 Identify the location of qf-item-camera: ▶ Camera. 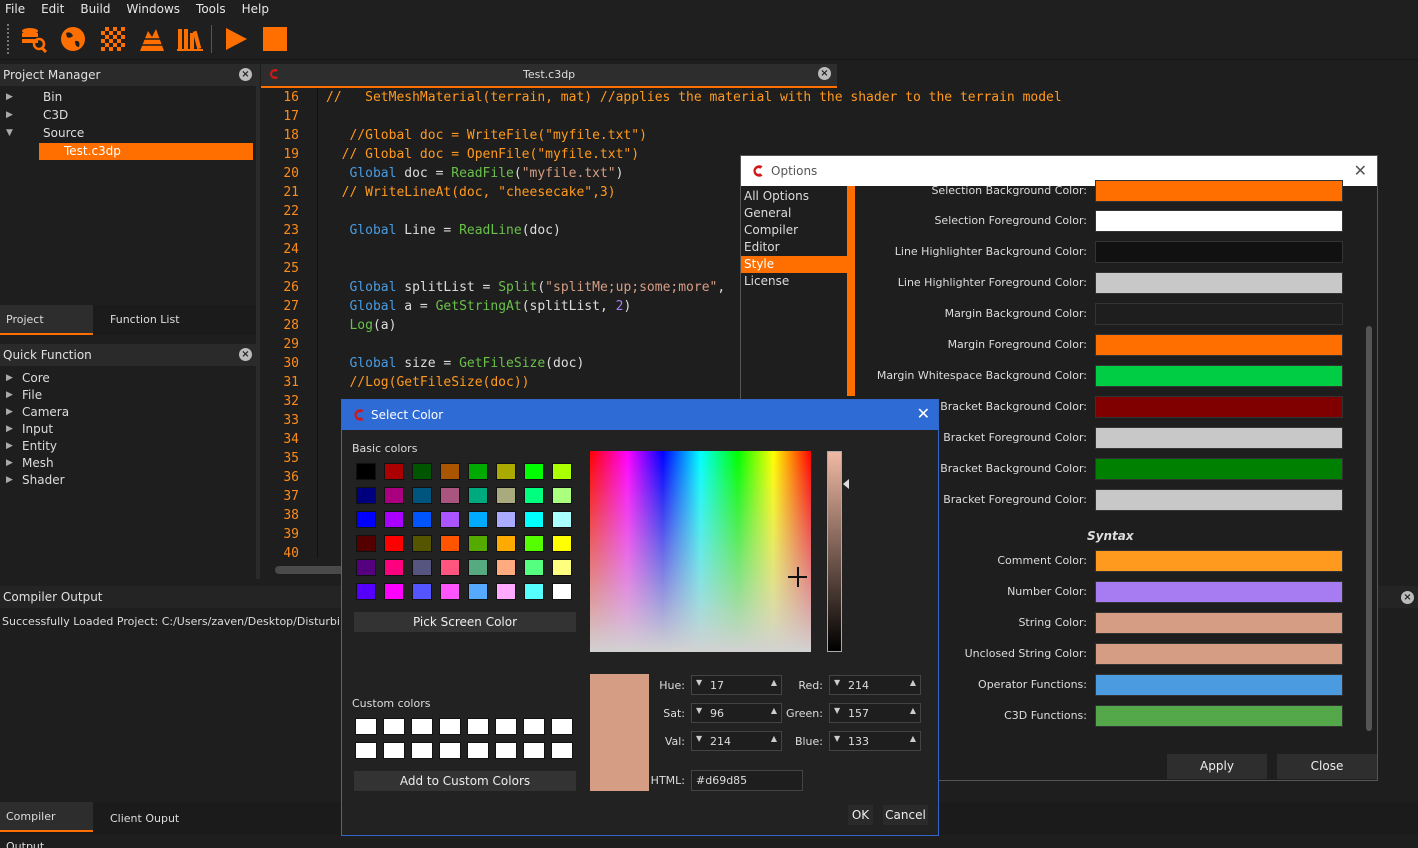
(128, 412).